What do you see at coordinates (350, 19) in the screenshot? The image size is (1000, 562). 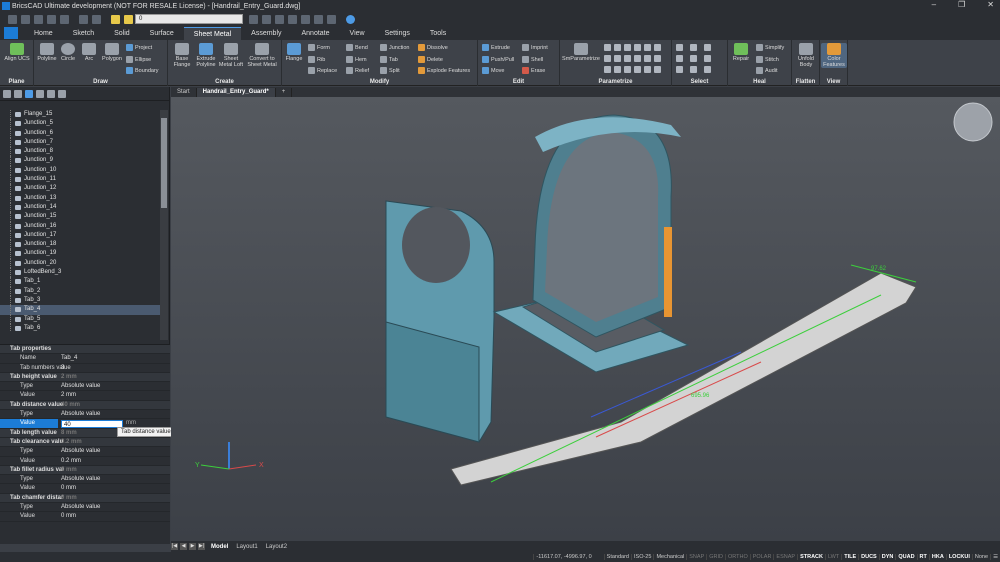 I see `help-icon` at bounding box center [350, 19].